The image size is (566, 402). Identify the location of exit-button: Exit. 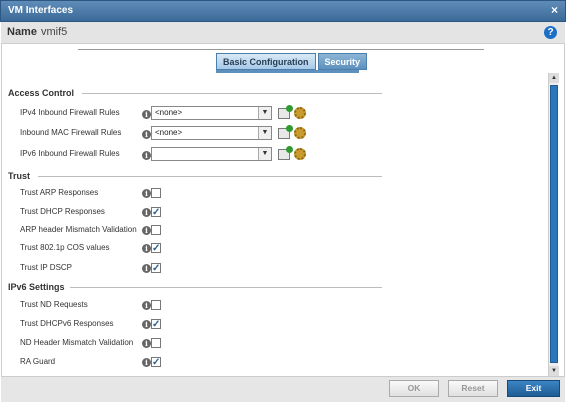
(533, 388).